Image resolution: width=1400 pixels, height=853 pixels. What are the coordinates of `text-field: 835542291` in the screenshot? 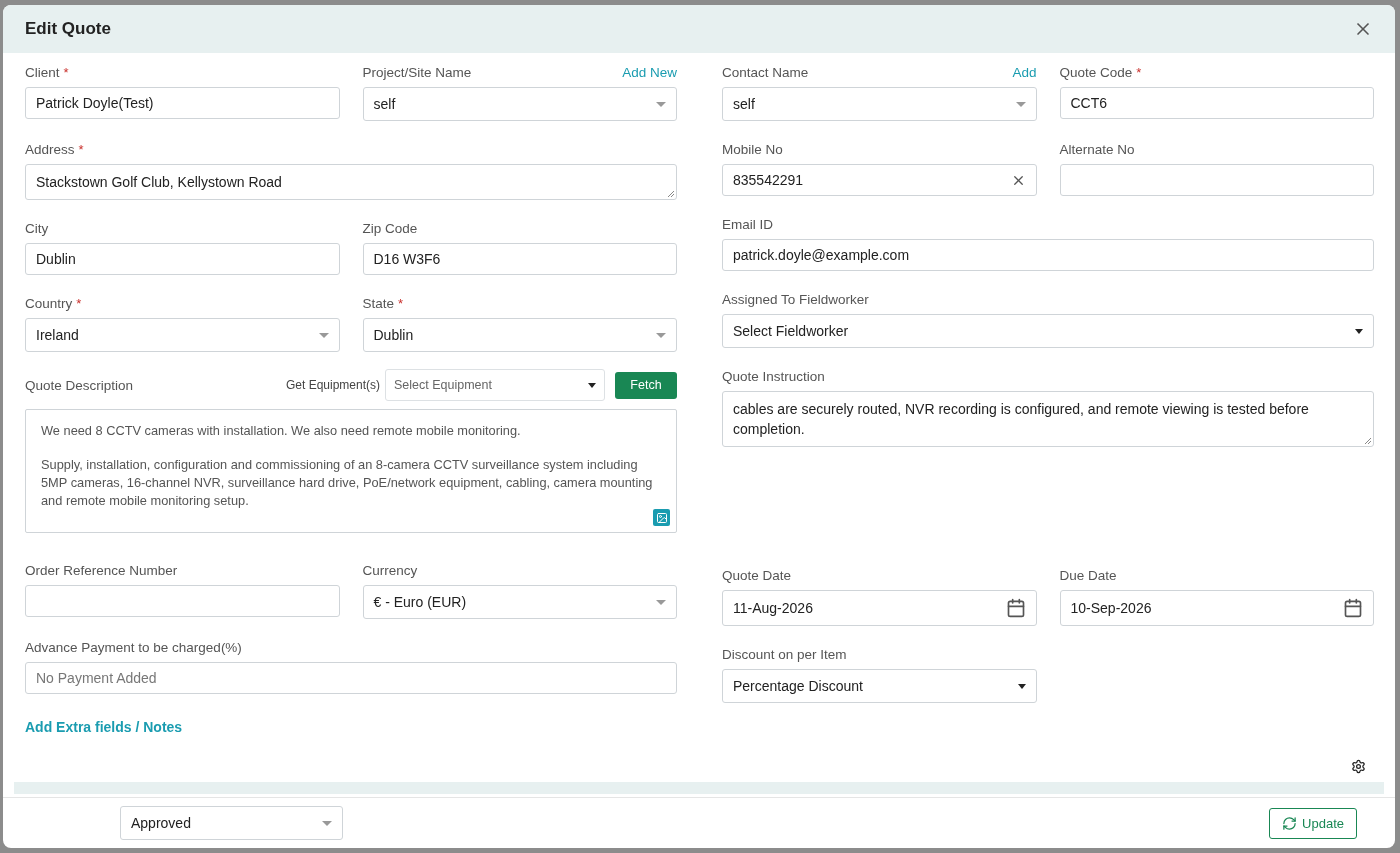 It's located at (879, 180).